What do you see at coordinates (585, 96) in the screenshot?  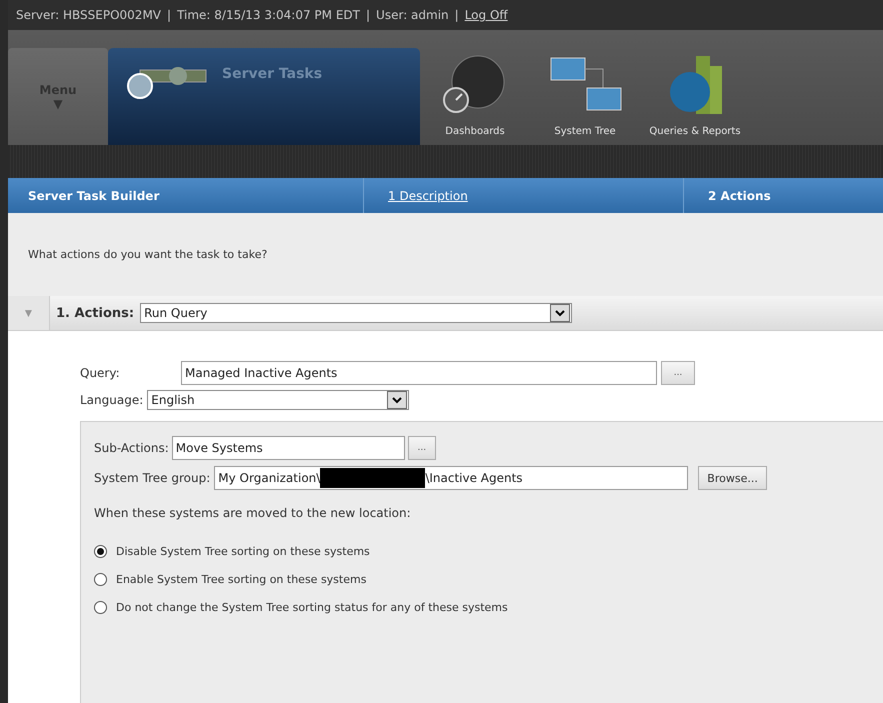 I see `nav-item: System Tree` at bounding box center [585, 96].